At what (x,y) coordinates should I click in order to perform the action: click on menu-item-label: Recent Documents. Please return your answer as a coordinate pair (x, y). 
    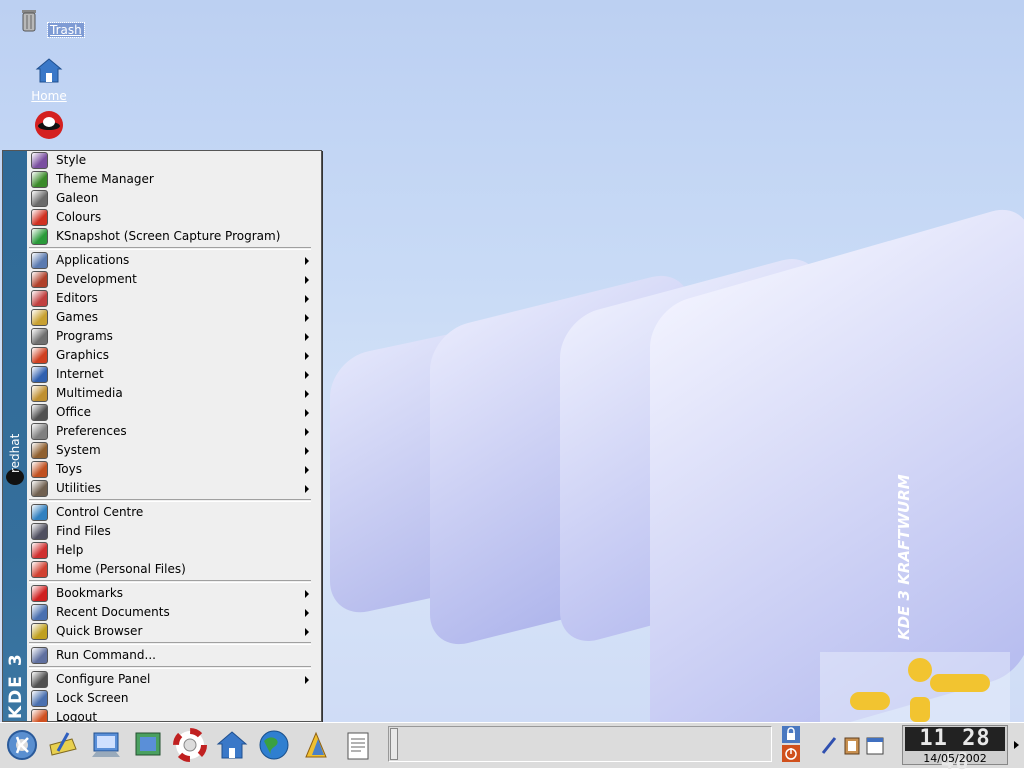
    Looking at the image, I should click on (113, 612).